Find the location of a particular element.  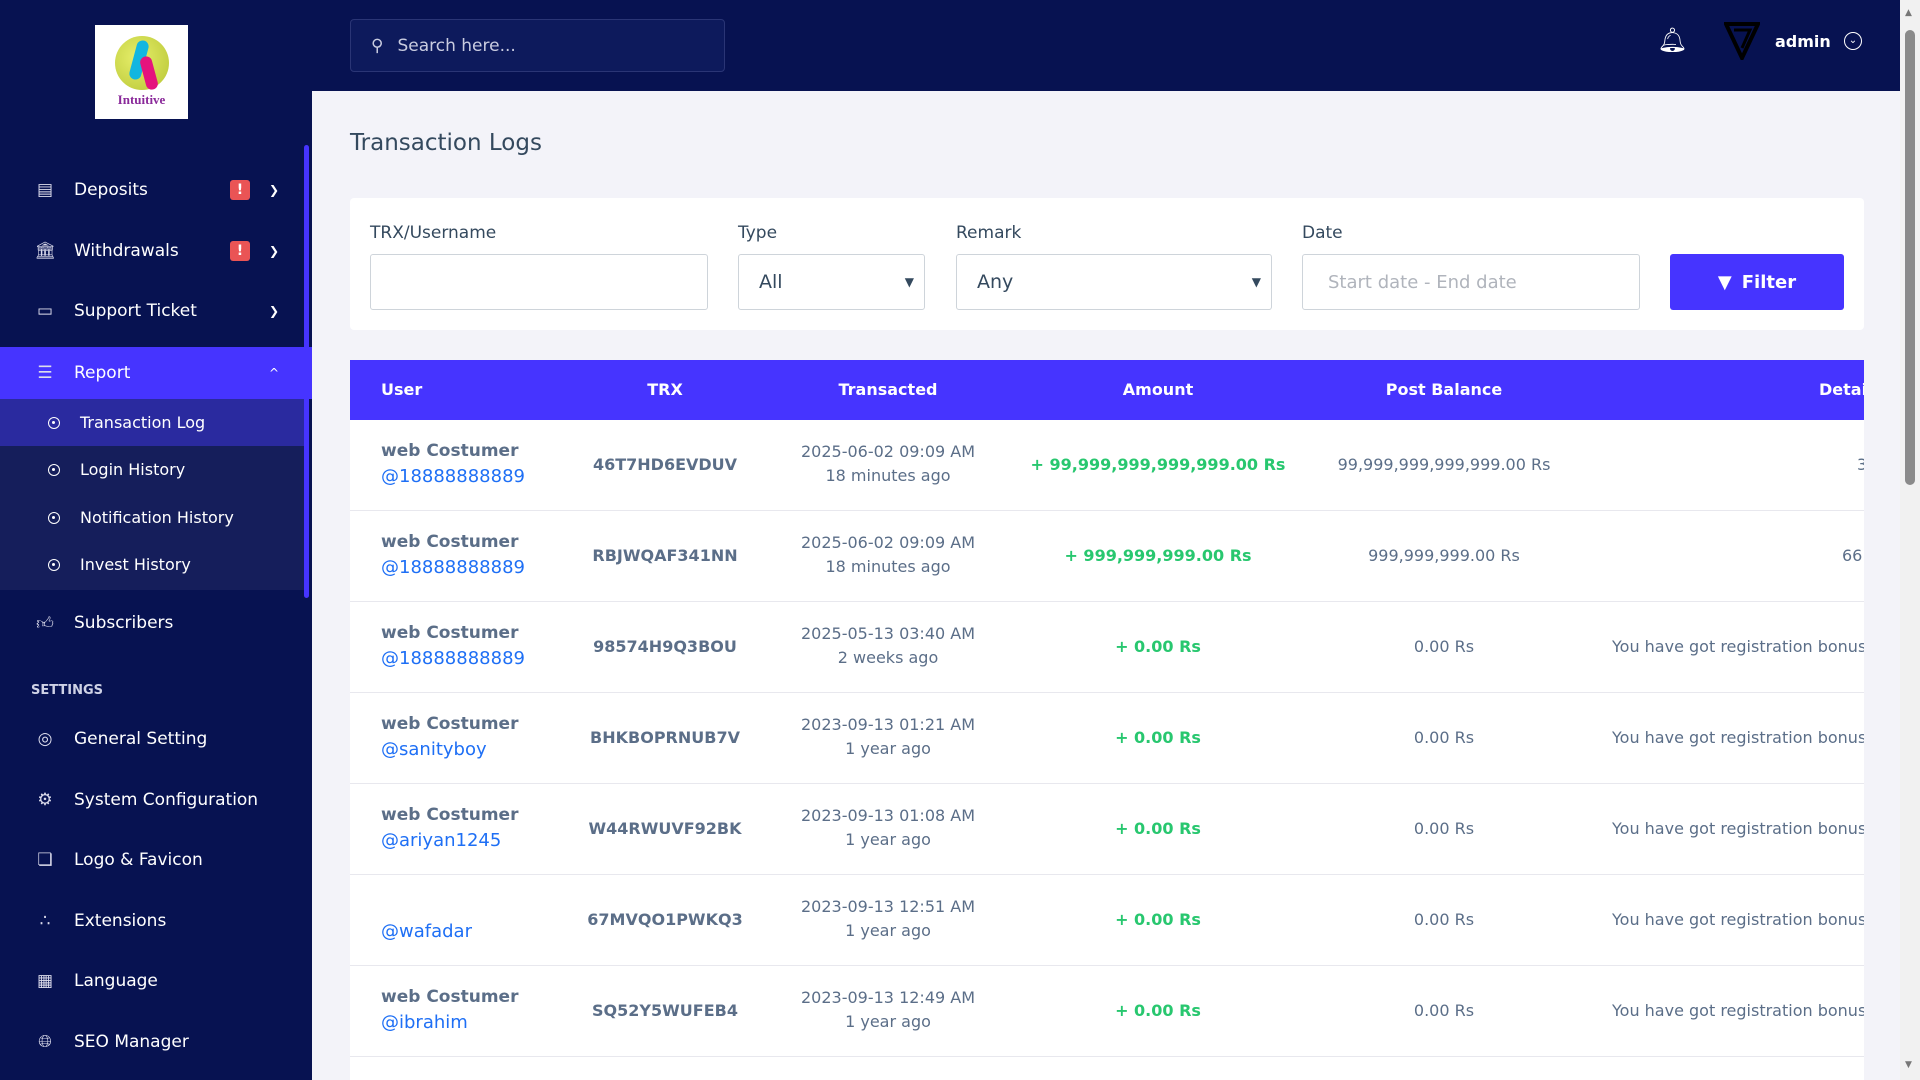

sidebar-item-label: SEO Manager is located at coordinates (131, 1042).